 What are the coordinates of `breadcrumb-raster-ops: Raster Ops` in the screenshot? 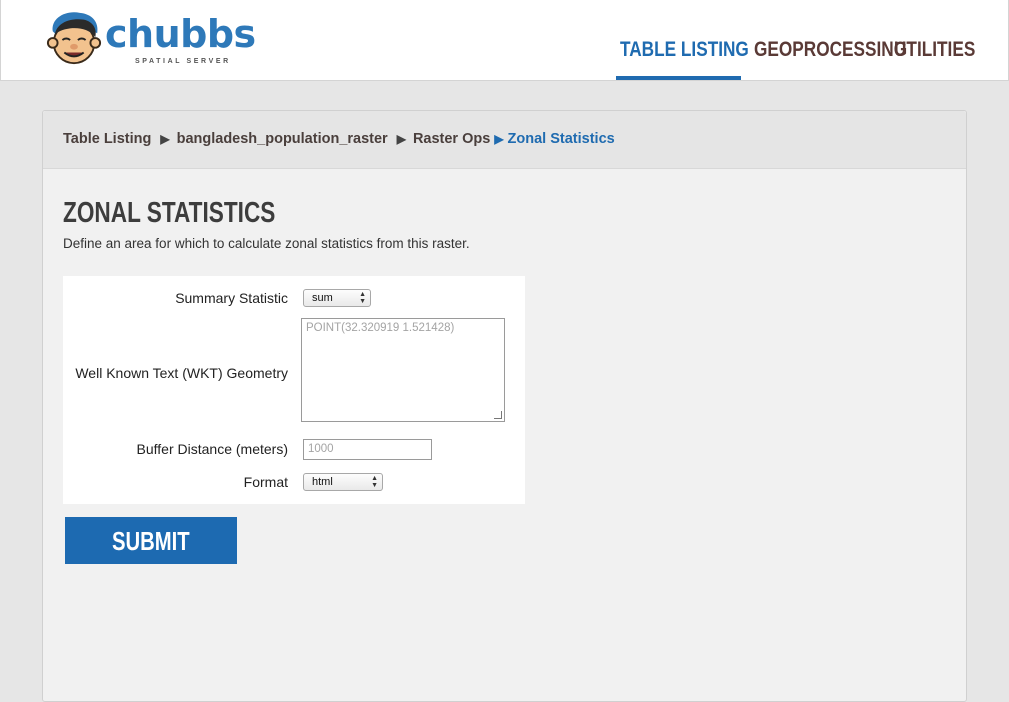 It's located at (451, 139).